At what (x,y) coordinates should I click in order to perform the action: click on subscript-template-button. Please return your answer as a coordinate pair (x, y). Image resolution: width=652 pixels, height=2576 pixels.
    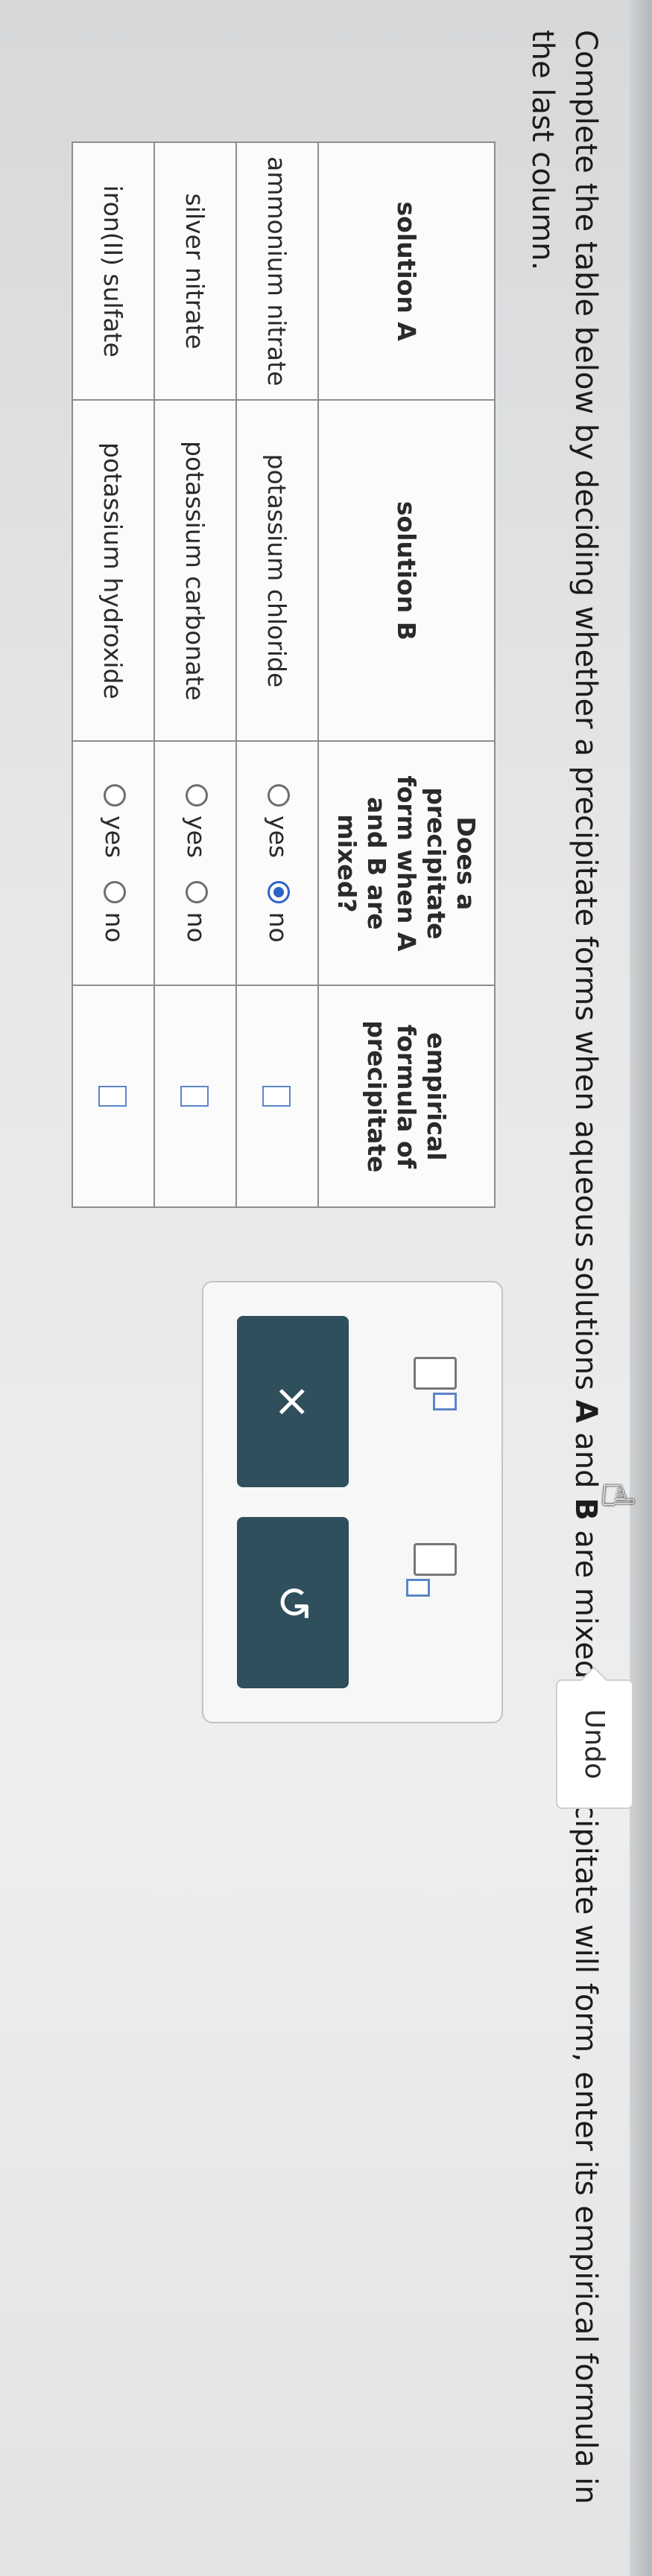
    Looking at the image, I should click on (431, 1570).